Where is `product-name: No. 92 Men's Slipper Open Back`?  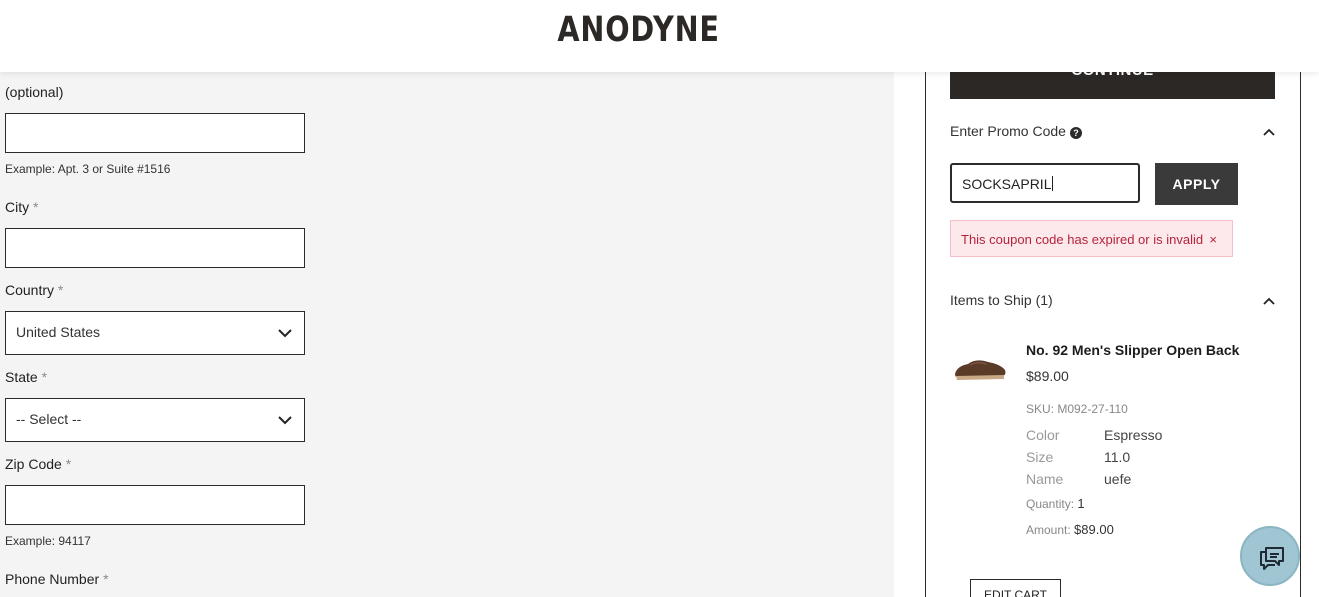
product-name: No. 92 Men's Slipper Open Back is located at coordinates (1132, 350).